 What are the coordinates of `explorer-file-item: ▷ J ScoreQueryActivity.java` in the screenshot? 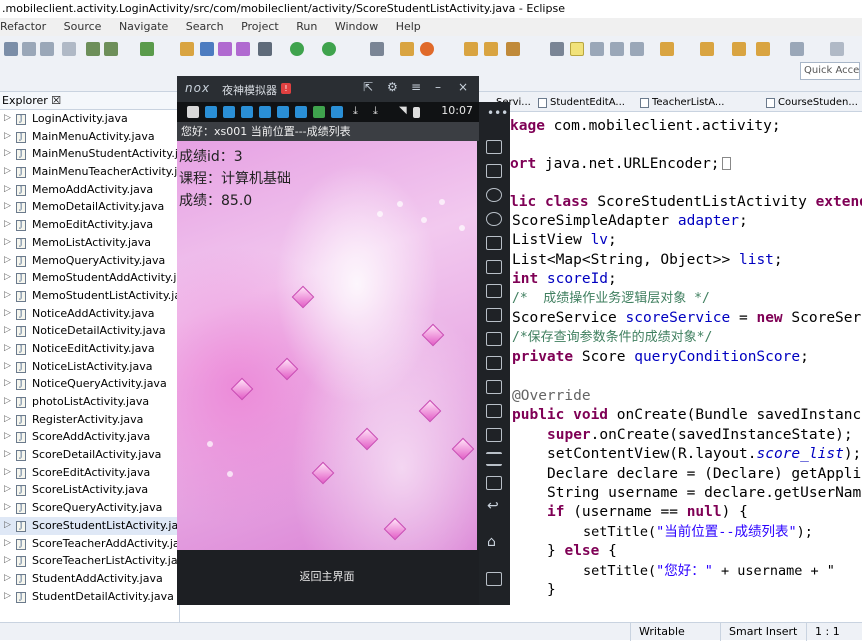 It's located at (89, 508).